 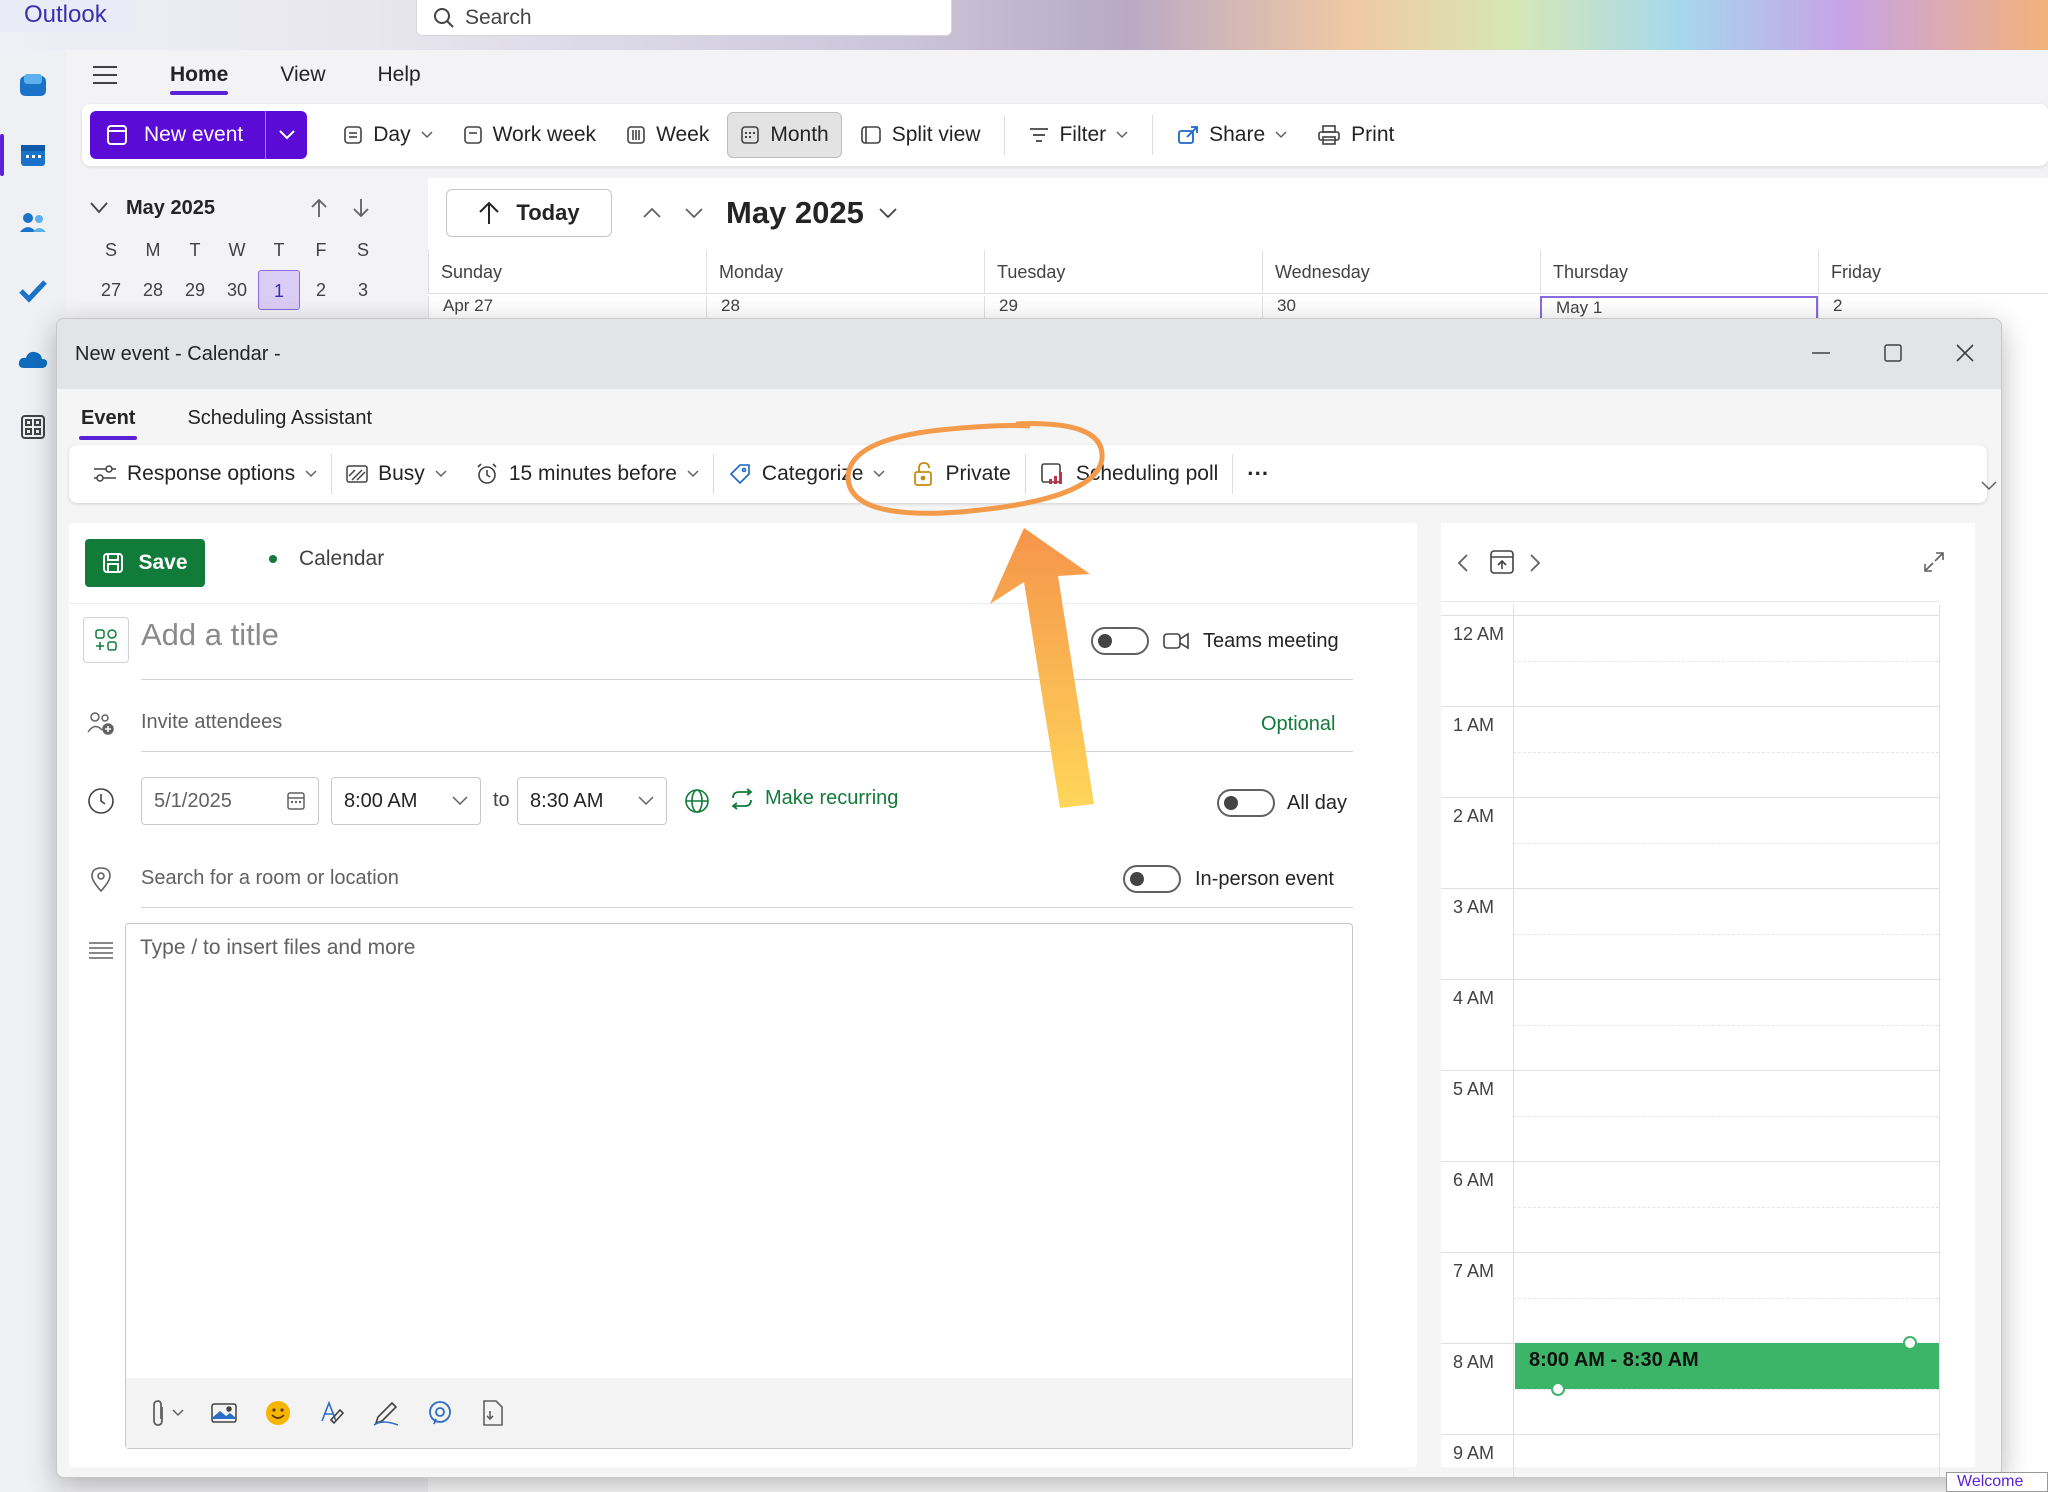 I want to click on today-button: Today, so click(x=529, y=213).